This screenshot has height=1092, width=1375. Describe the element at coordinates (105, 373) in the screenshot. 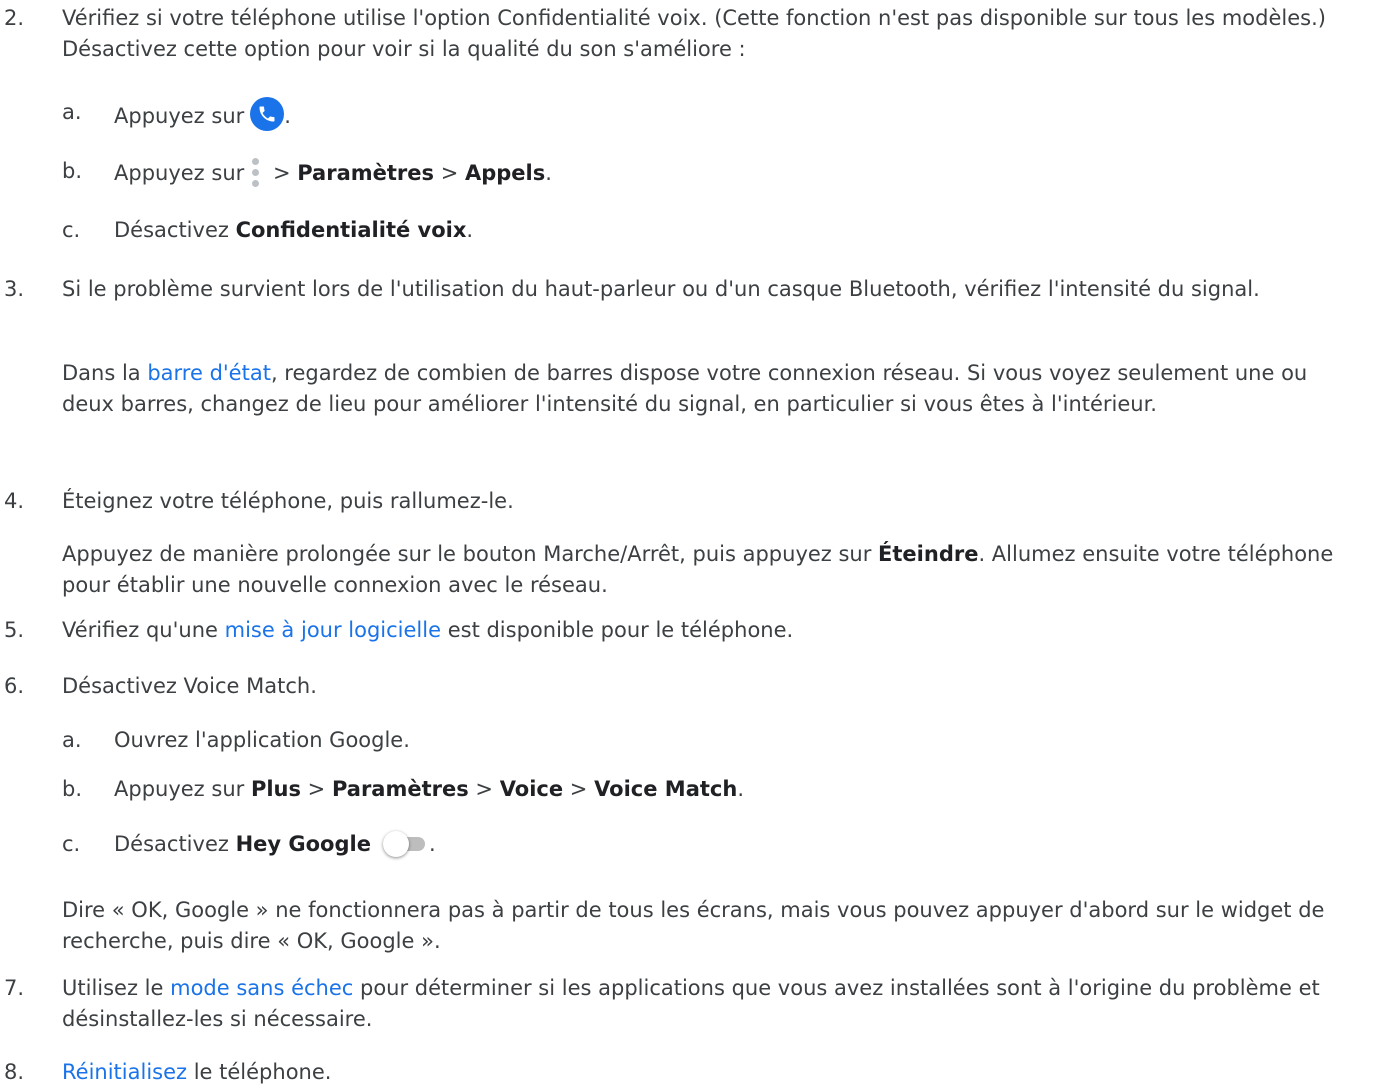

I see `detail-text: Dans la` at that location.